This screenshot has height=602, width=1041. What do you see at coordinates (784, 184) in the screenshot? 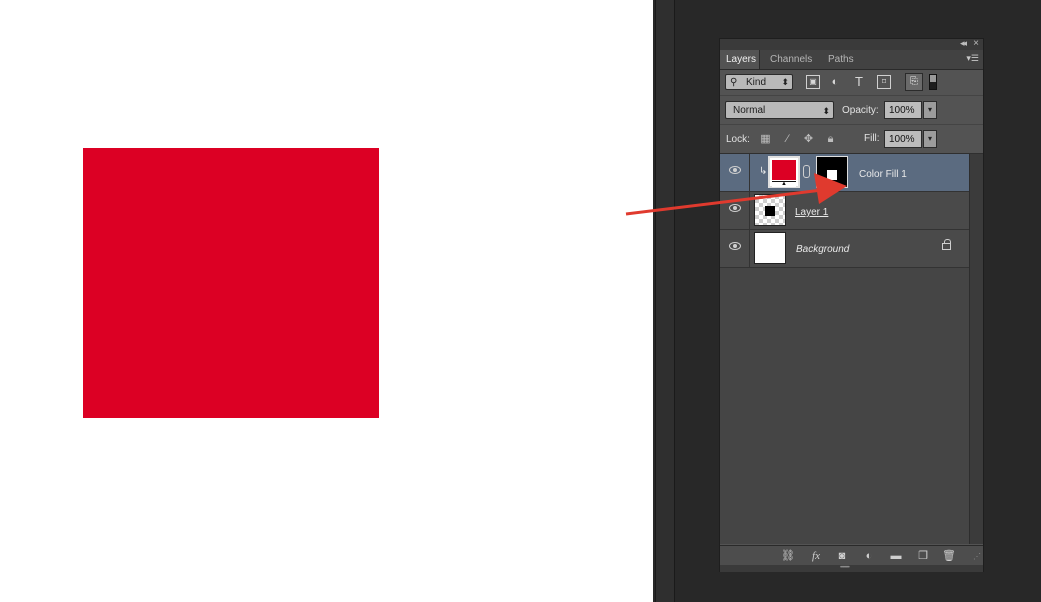
I see `fill-thumbnail-bar: ▲` at bounding box center [784, 184].